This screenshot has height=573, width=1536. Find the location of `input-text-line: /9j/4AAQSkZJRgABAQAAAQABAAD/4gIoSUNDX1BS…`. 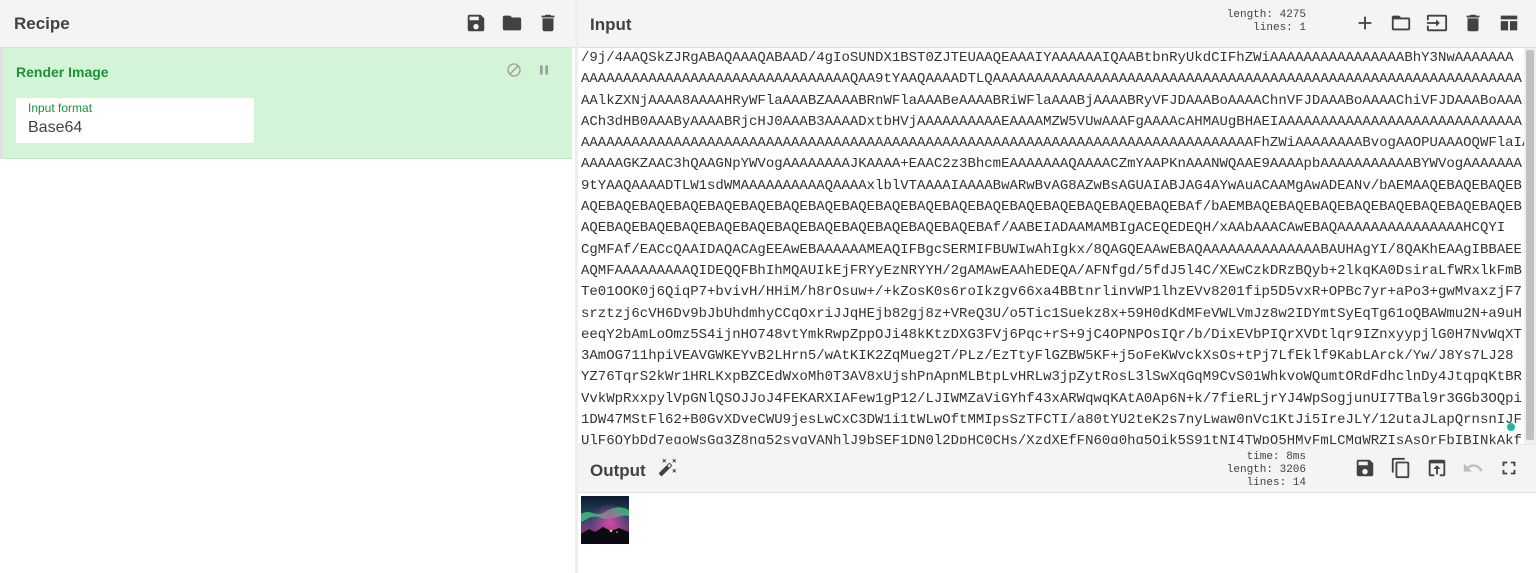

input-text-line: /9j/4AAQSkZJRgABAQAAAQABAAD/4gIoSUNDX1BS… is located at coordinates (1047, 58).